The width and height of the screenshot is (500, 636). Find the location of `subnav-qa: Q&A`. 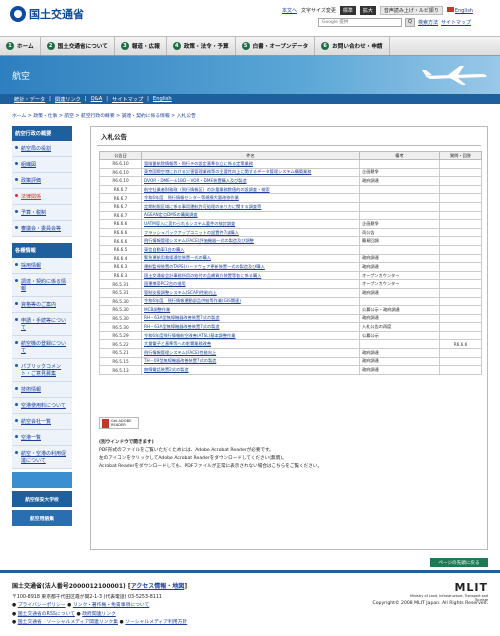

subnav-qa: Q&A is located at coordinates (97, 99).